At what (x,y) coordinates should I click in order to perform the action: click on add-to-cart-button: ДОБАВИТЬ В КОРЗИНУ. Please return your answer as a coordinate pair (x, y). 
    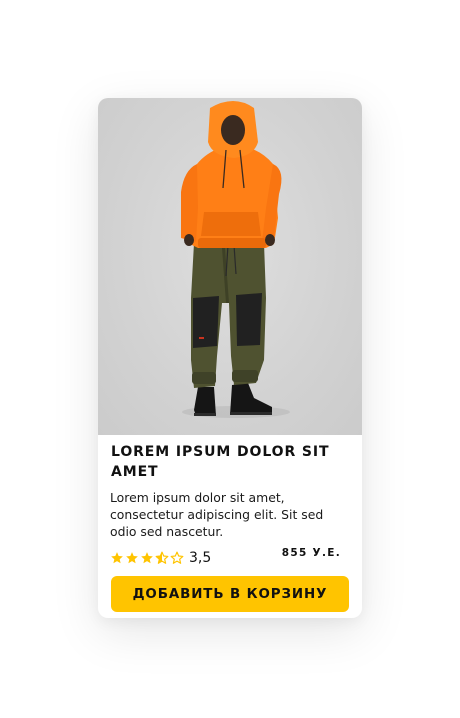
    Looking at the image, I should click on (230, 594).